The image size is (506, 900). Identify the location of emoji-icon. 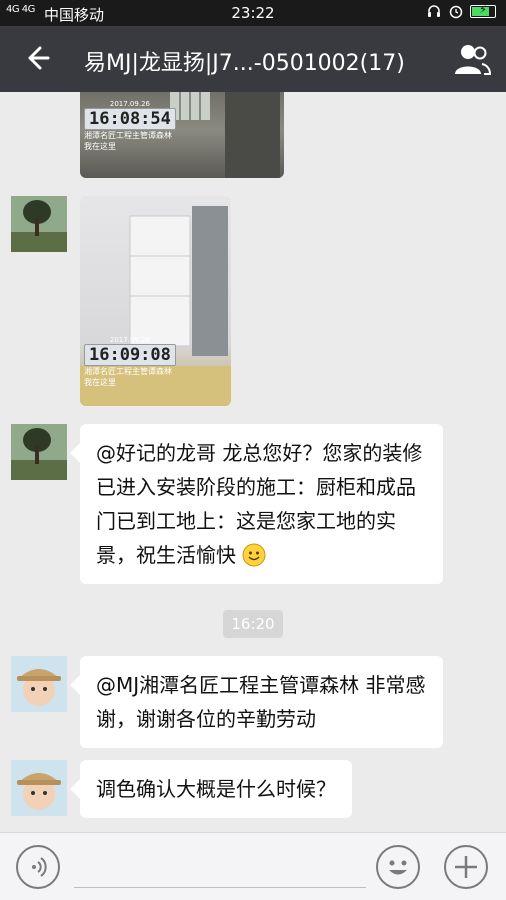
(398, 867).